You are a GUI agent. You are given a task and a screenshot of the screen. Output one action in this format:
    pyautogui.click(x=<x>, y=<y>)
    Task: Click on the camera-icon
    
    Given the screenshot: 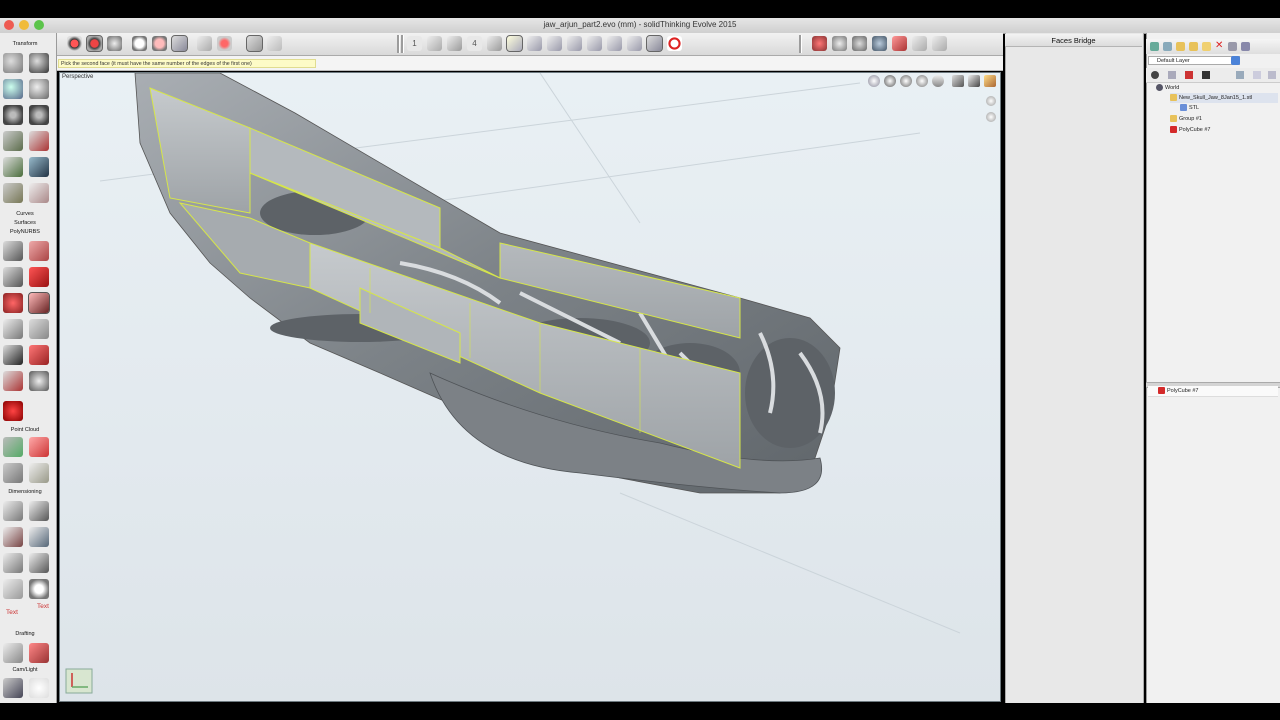 What is the action you would take?
    pyautogui.click(x=13, y=688)
    